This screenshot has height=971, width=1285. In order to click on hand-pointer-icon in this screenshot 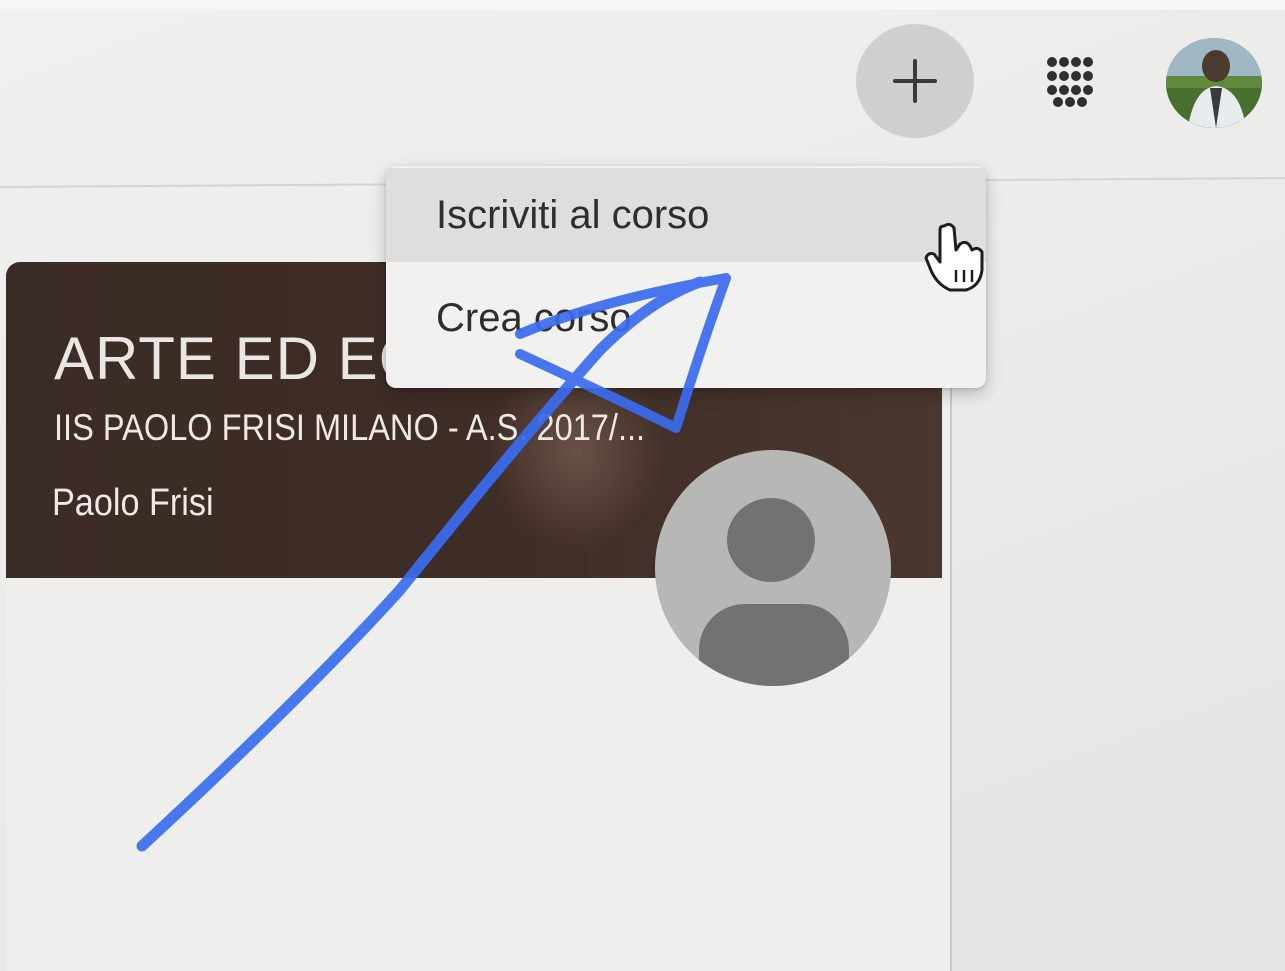, I will do `click(954, 257)`.